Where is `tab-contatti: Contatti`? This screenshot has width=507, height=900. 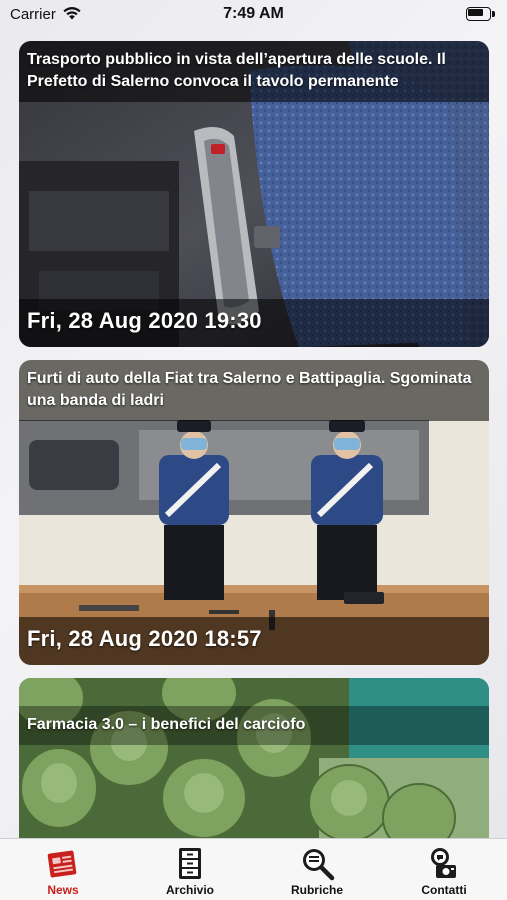 tab-contatti: Contatti is located at coordinates (444, 869).